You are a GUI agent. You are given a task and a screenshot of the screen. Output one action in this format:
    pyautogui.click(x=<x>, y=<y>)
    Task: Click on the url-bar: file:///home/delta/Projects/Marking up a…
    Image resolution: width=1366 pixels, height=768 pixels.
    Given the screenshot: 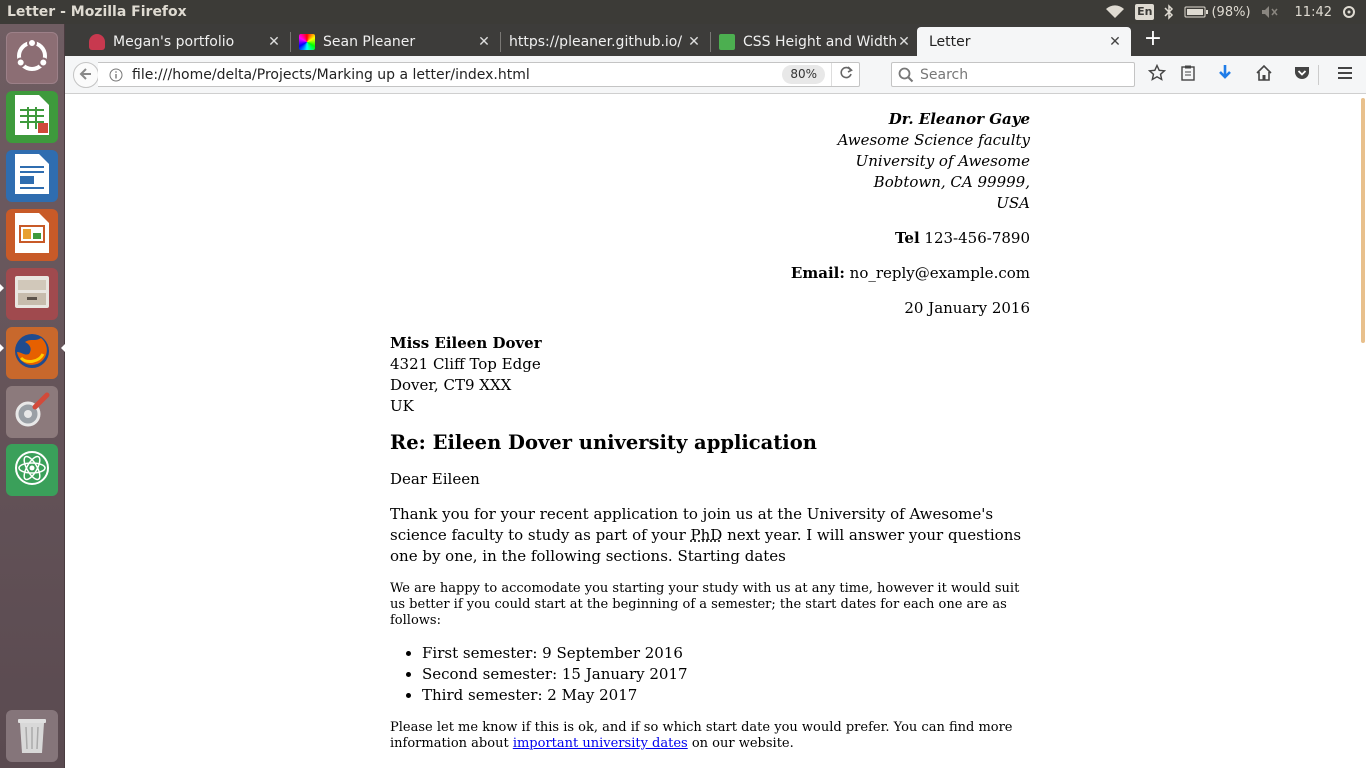 What is the action you would take?
    pyautogui.click(x=479, y=74)
    